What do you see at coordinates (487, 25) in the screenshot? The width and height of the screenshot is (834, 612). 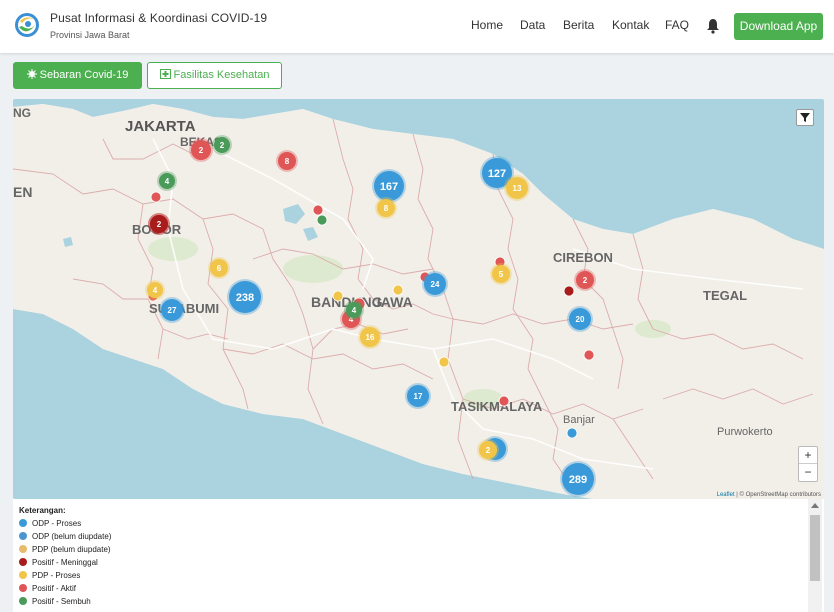 I see `nav-home: Home` at bounding box center [487, 25].